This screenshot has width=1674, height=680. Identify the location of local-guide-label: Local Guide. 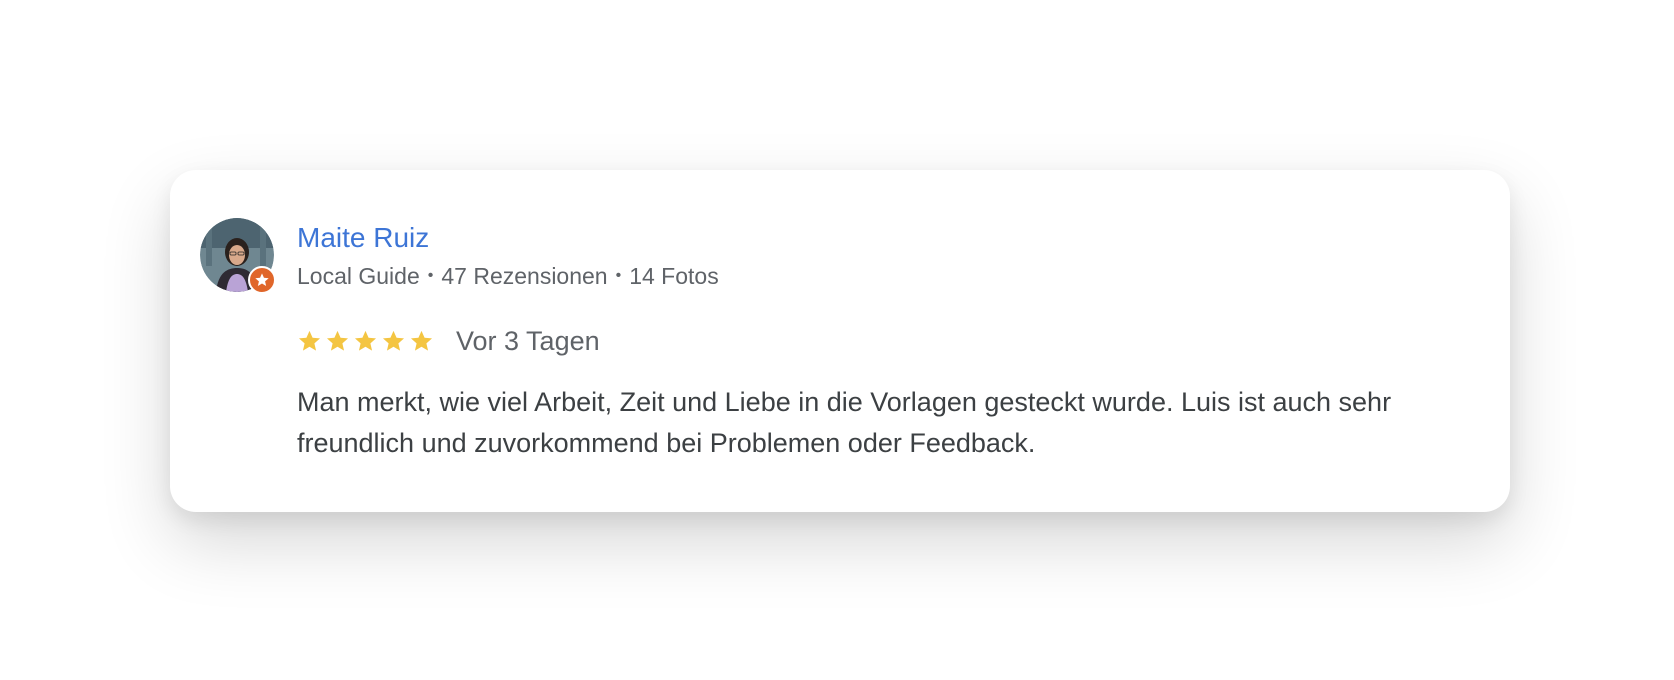
(358, 276).